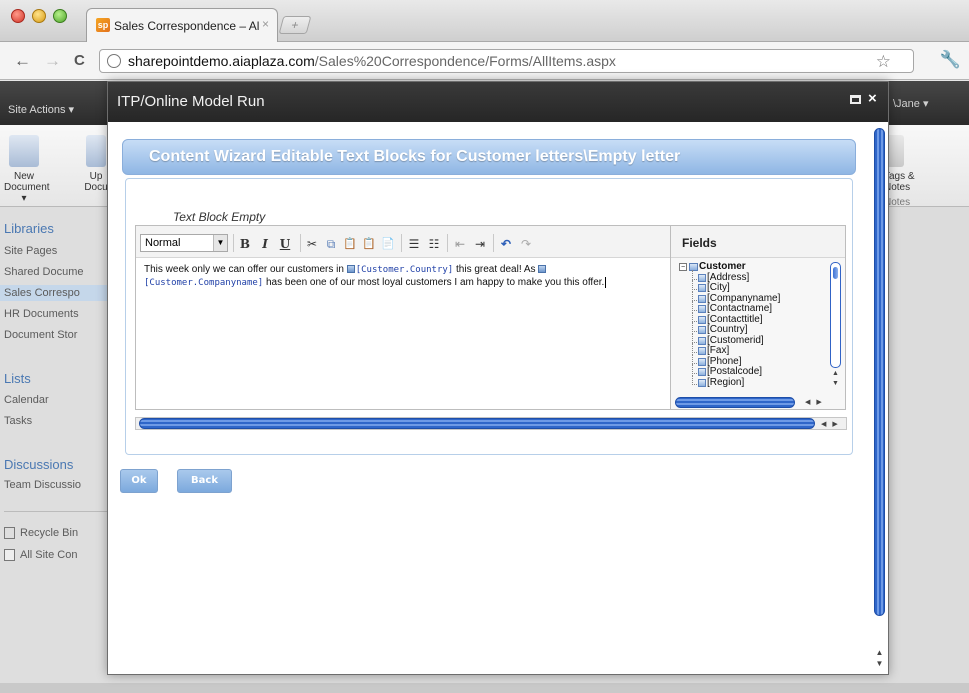  Describe the element at coordinates (41, 314) in the screenshot. I see `nav-hr-documents: HR Documents` at that location.